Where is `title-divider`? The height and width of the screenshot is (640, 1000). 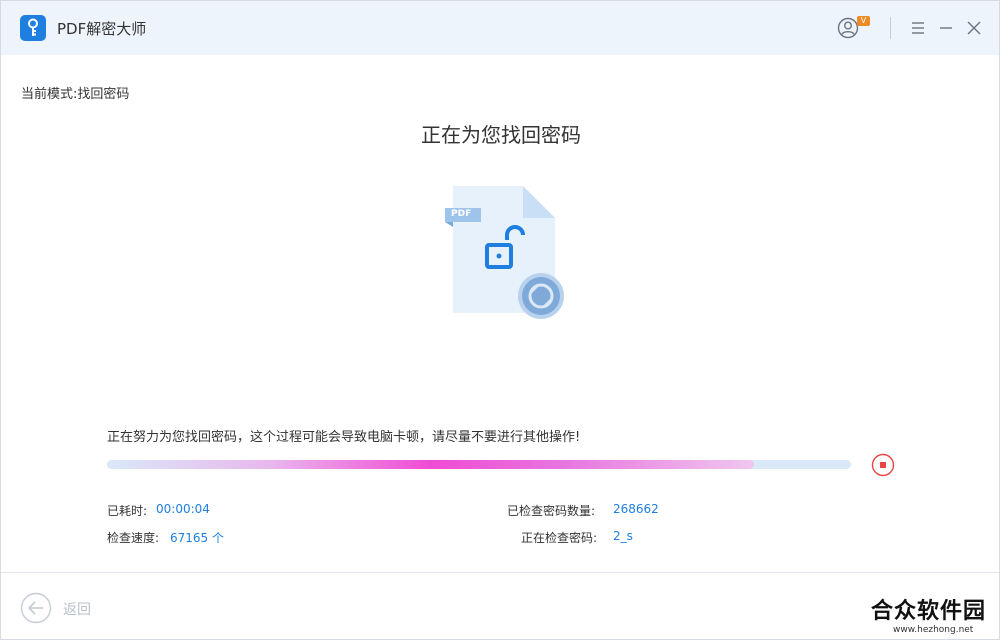 title-divider is located at coordinates (890, 28).